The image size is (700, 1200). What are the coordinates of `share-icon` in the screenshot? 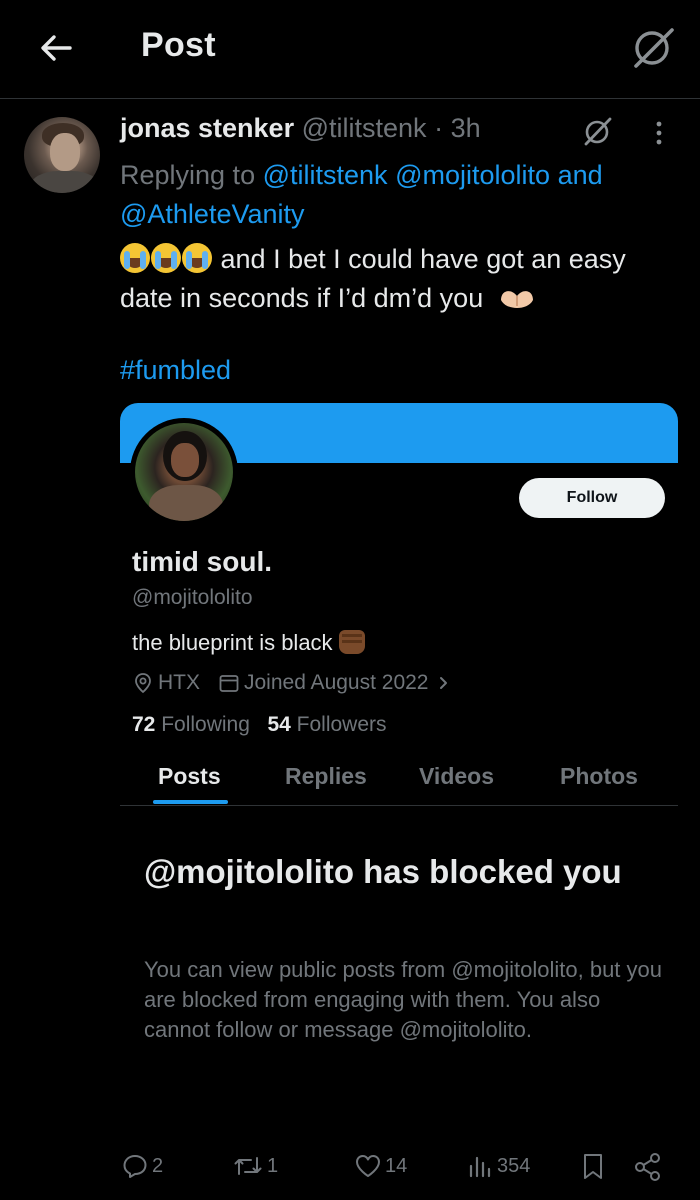 It's located at (648, 1167).